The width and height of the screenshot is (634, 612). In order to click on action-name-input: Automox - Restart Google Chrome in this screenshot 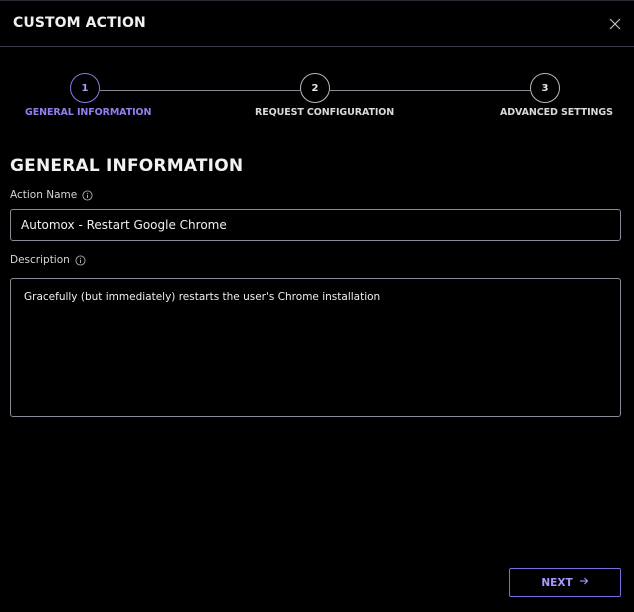, I will do `click(315, 225)`.